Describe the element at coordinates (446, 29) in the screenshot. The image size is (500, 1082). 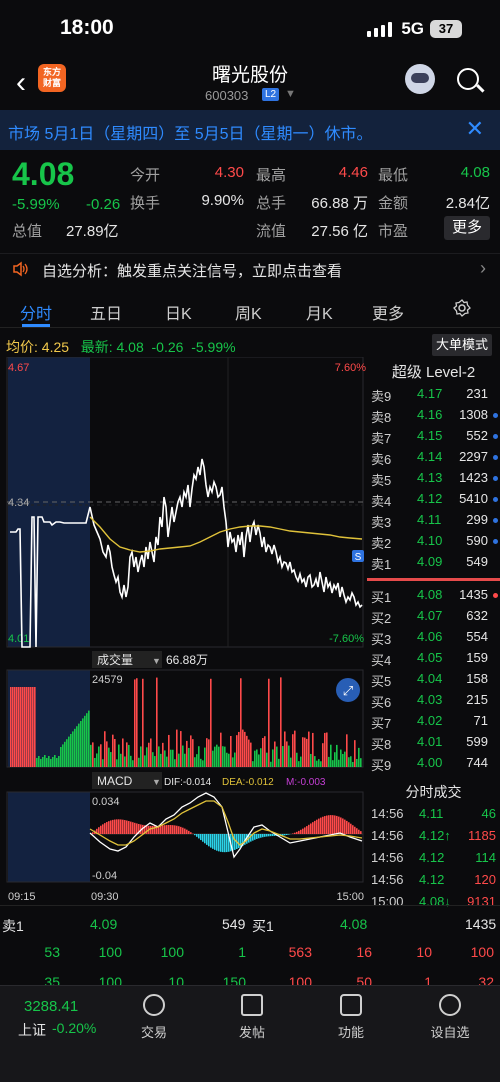
I see `battery-icon: 37` at that location.